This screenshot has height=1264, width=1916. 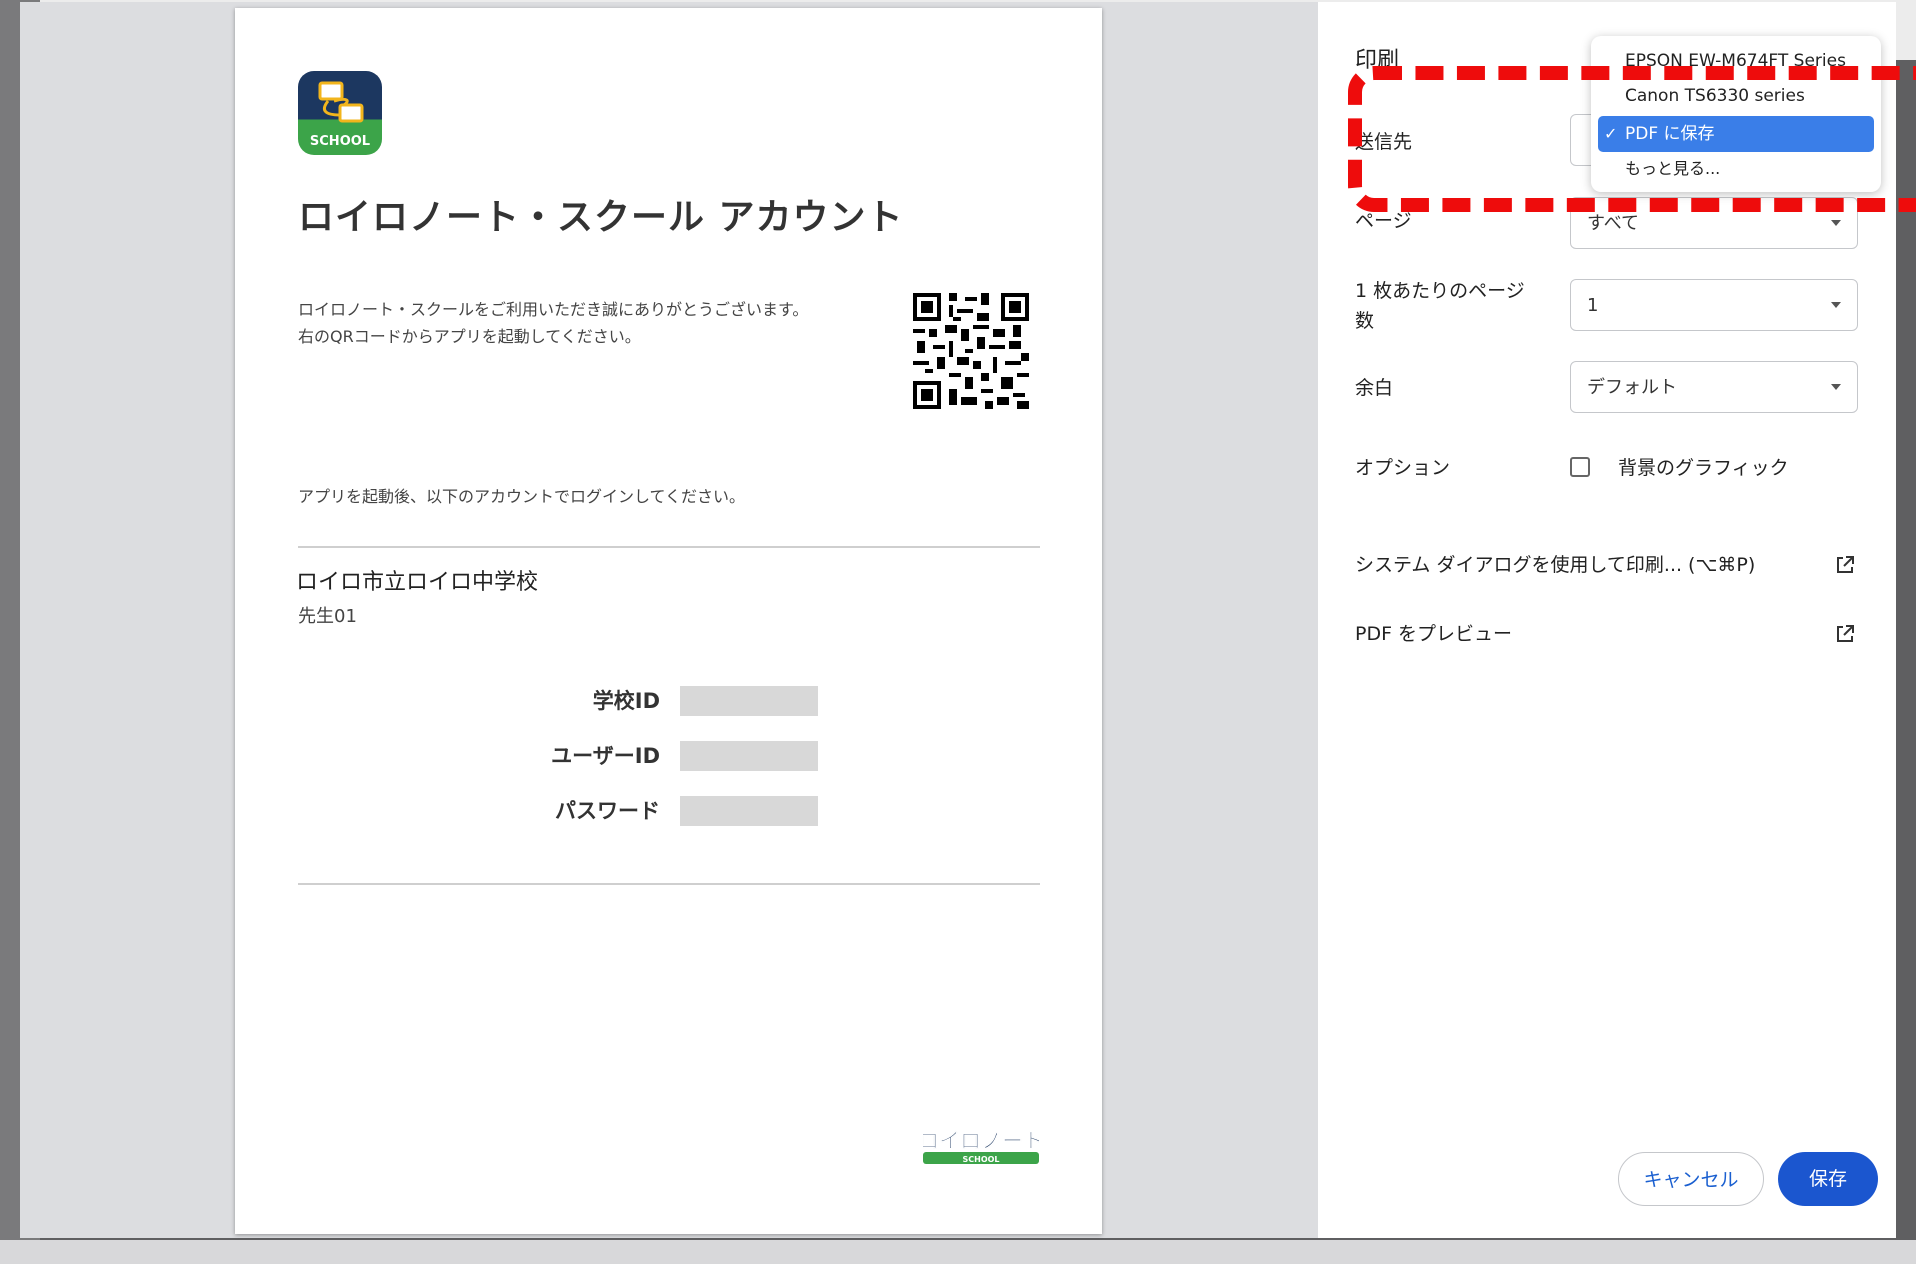 What do you see at coordinates (1434, 634) in the screenshot?
I see `pdf-preview-link-text: PDF をプレビュー` at bounding box center [1434, 634].